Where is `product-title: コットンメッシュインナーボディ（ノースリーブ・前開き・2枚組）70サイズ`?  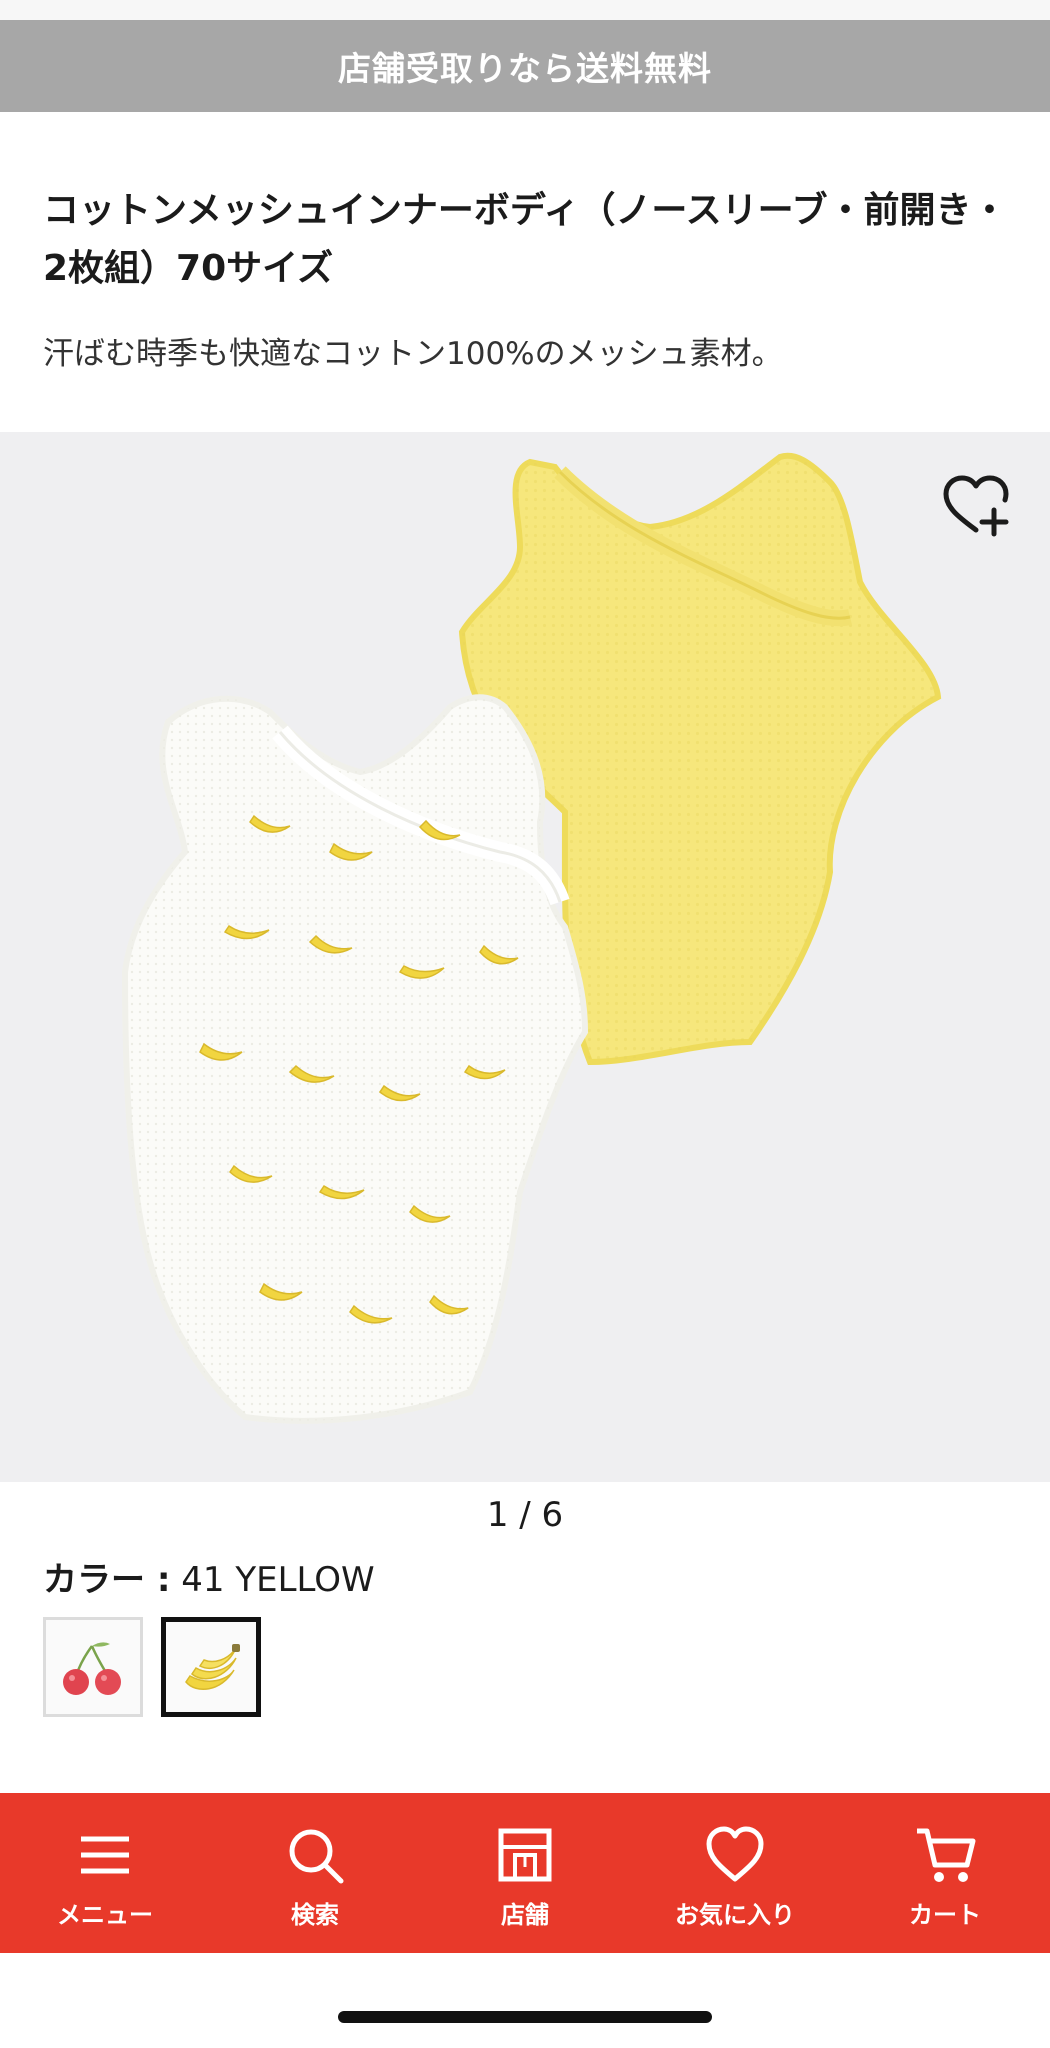 product-title: コットンメッシュインナーボディ（ノースリーブ・前開き・2枚組）70サイズ is located at coordinates (525, 239).